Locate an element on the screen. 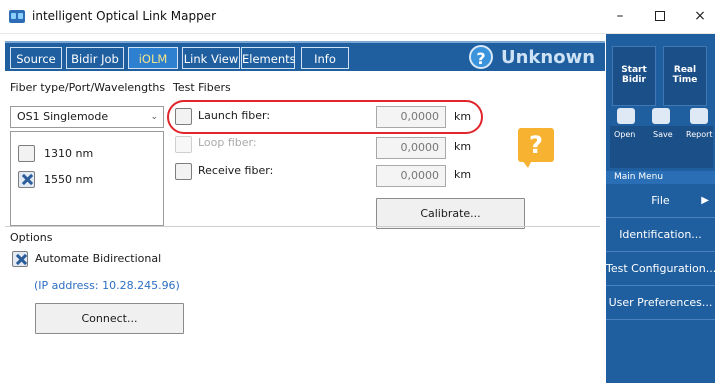  auto-bidir-label: Automate Bidirectional is located at coordinates (98, 258).